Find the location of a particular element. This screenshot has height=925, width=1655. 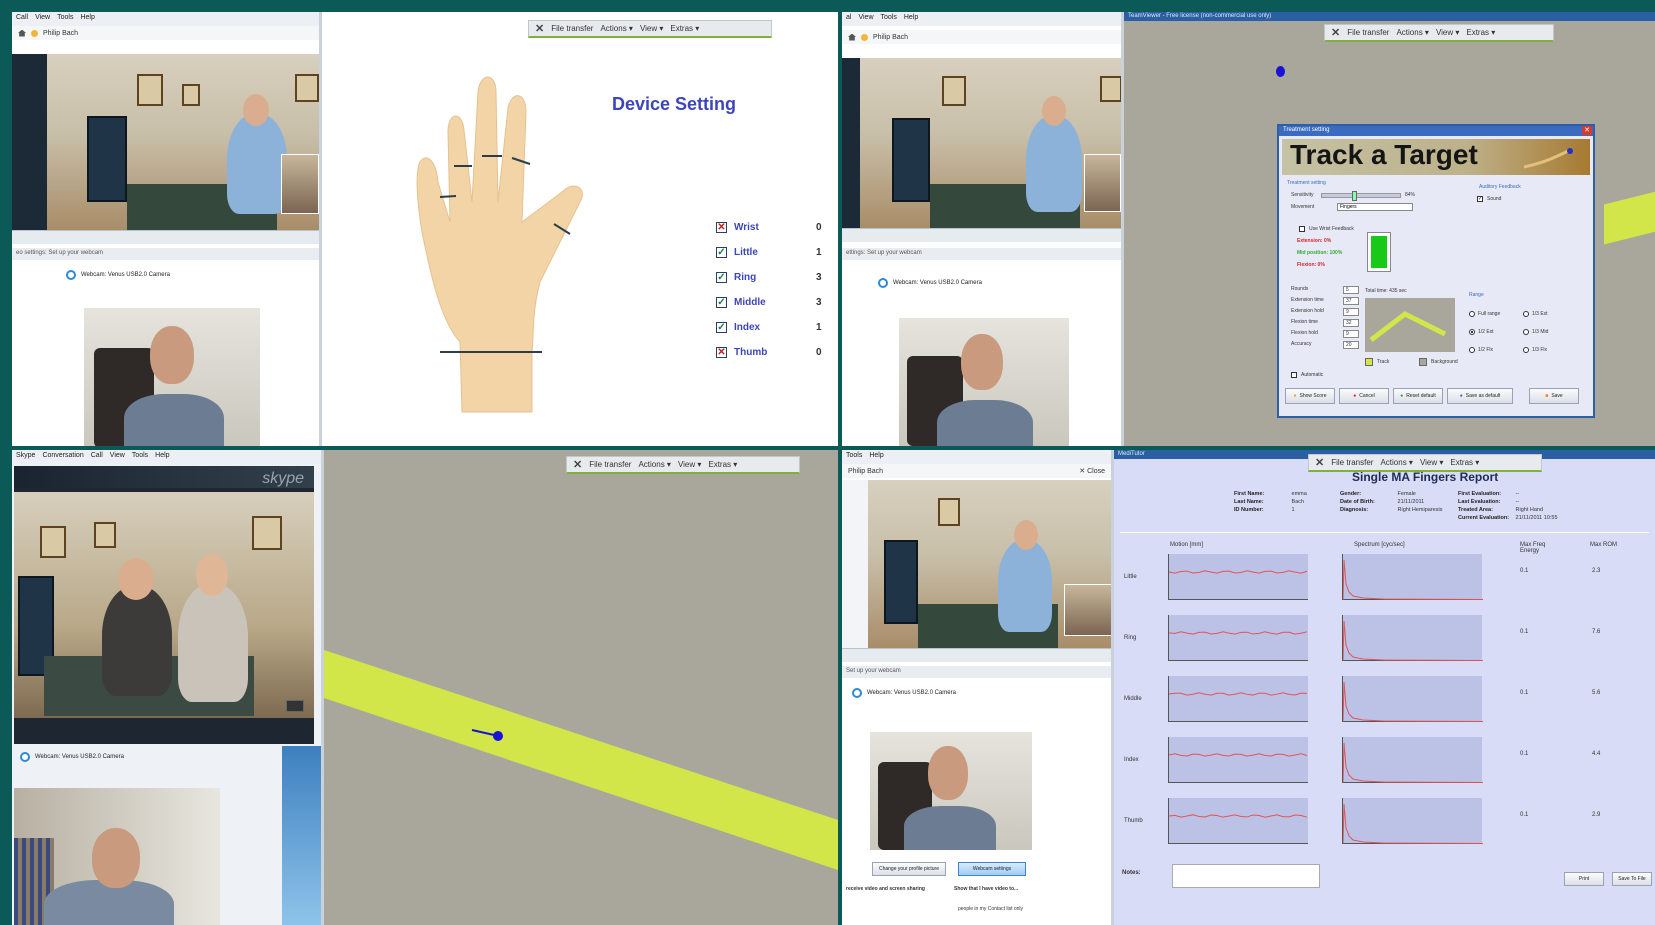

receive-video-text: receive video and screen sharing is located at coordinates (885, 889).